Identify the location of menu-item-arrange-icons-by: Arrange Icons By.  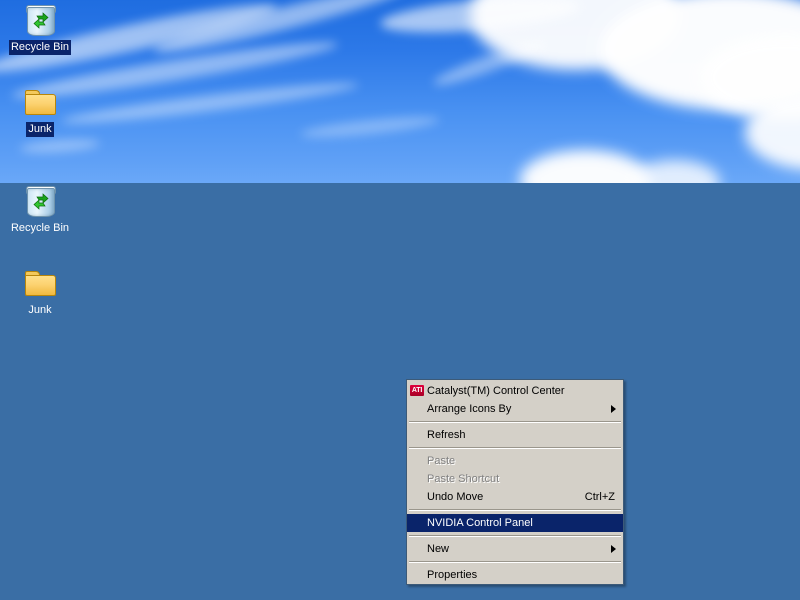
(515, 409).